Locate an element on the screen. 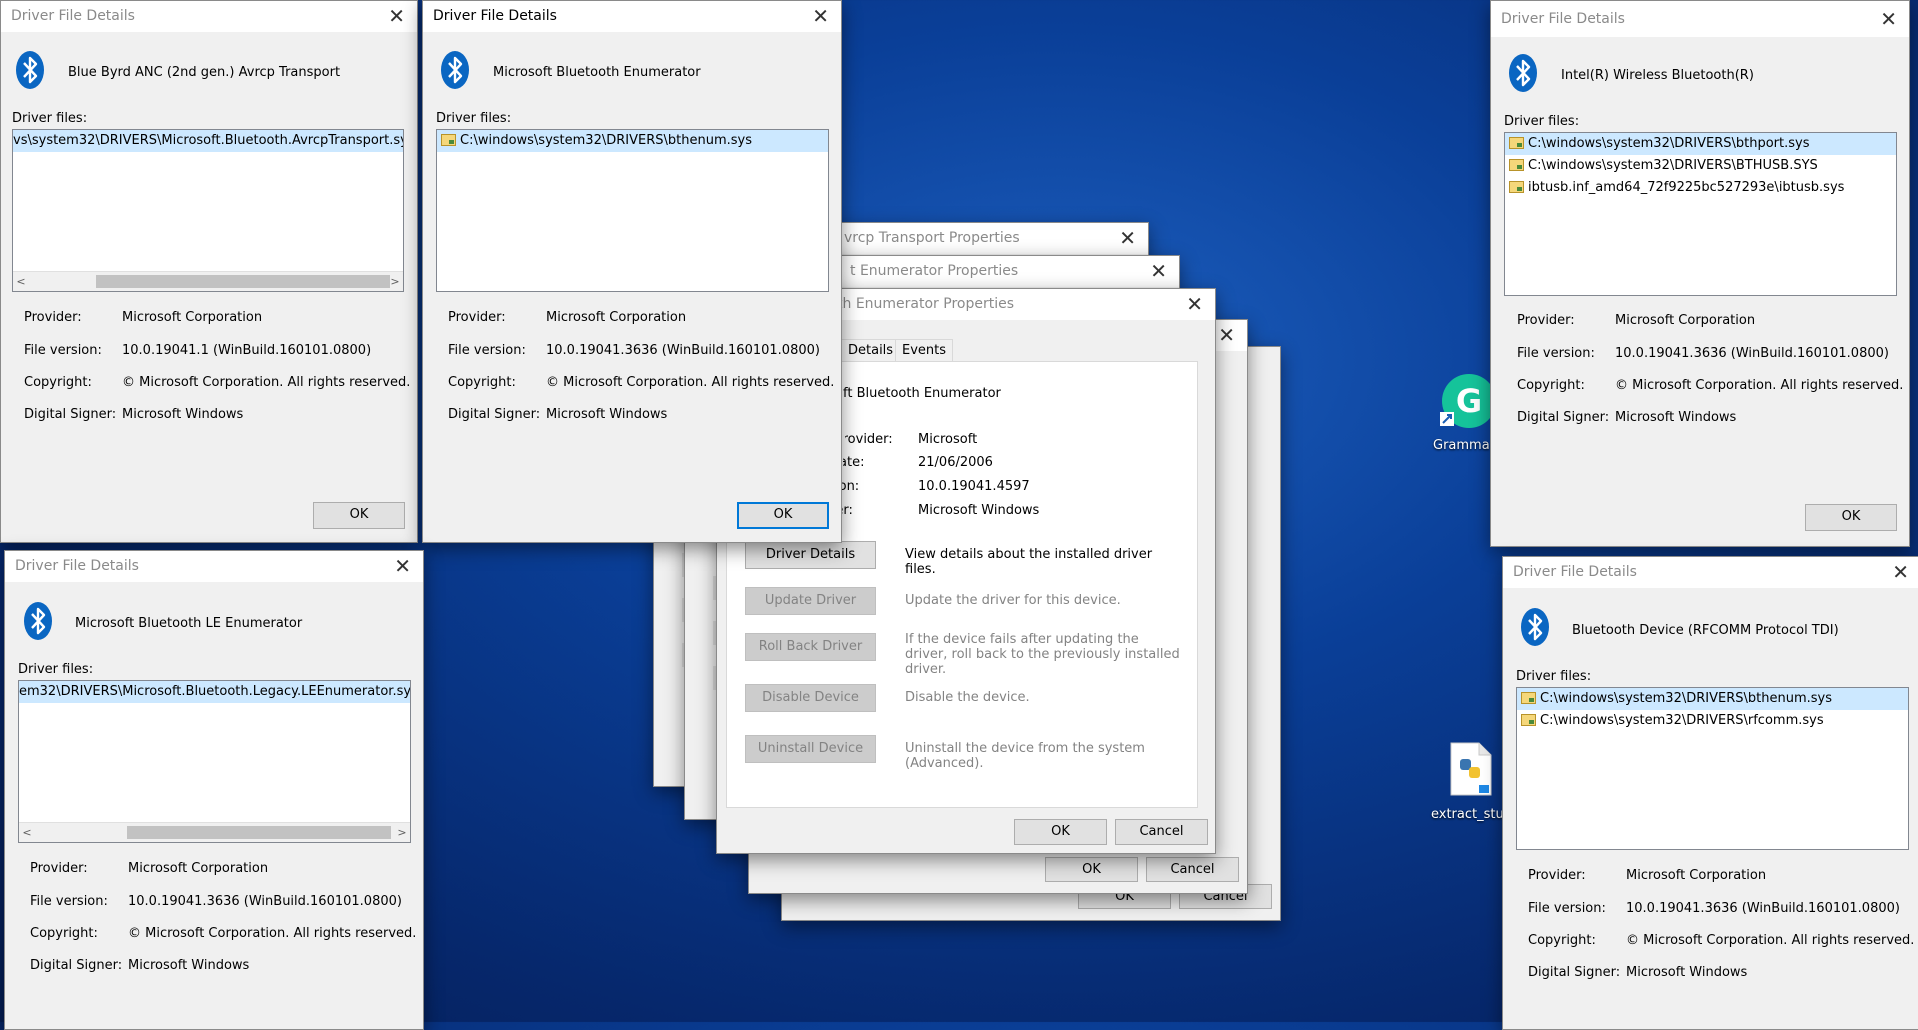 The image size is (1918, 1030). tab-details: Details is located at coordinates (871, 350).